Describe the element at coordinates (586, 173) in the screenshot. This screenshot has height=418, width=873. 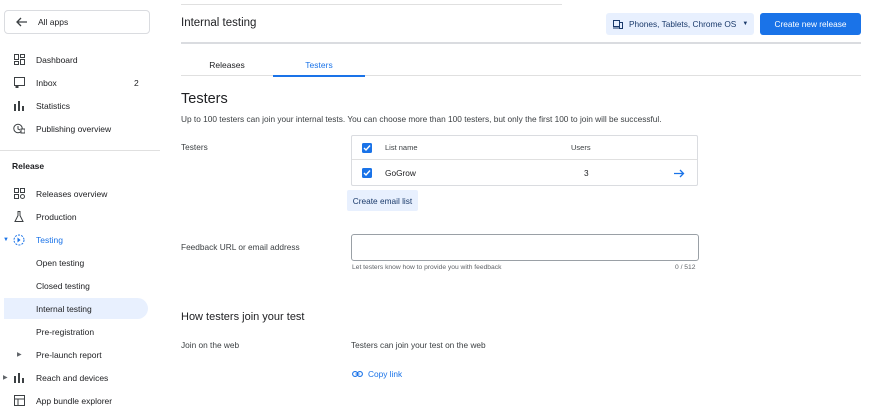
I see `users-count-cell: 3` at that location.